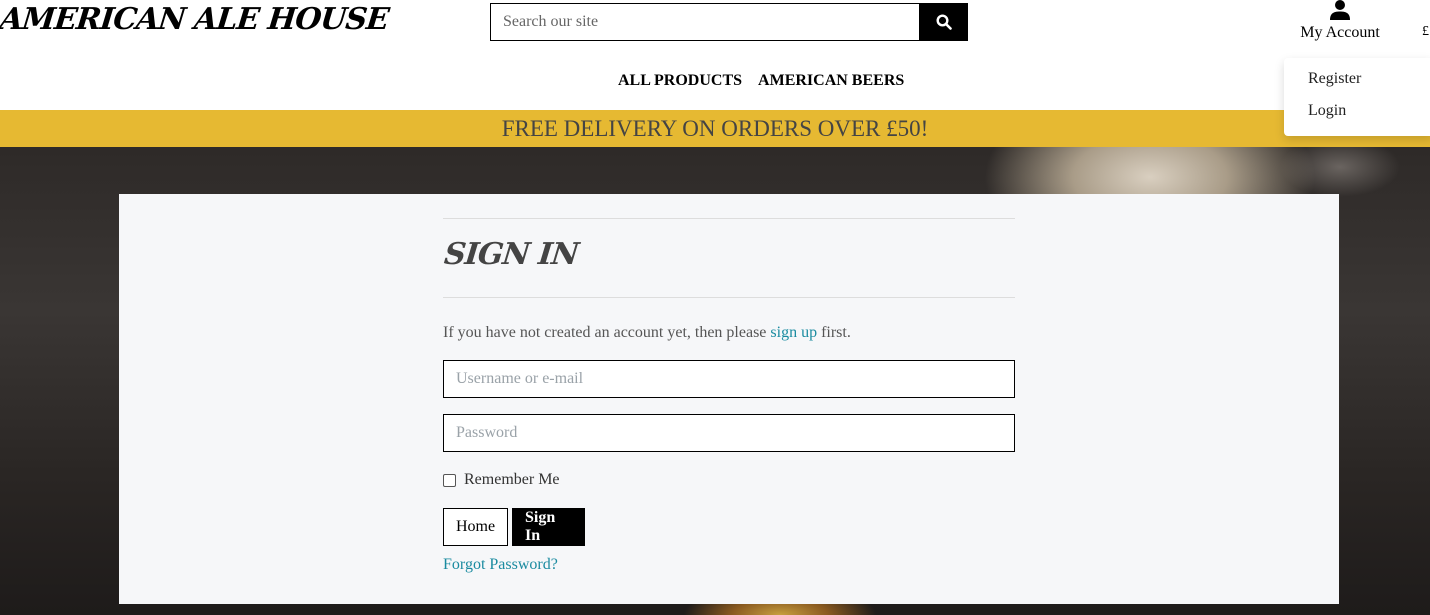  Describe the element at coordinates (449, 480) in the screenshot. I see `remember-me-checkbox` at that location.